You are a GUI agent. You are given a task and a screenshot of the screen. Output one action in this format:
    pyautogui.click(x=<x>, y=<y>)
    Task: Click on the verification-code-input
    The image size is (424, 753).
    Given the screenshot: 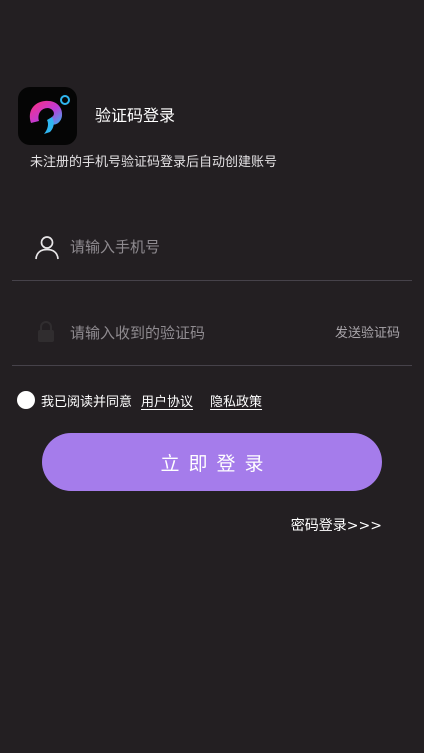 What is the action you would take?
    pyautogui.click(x=190, y=333)
    